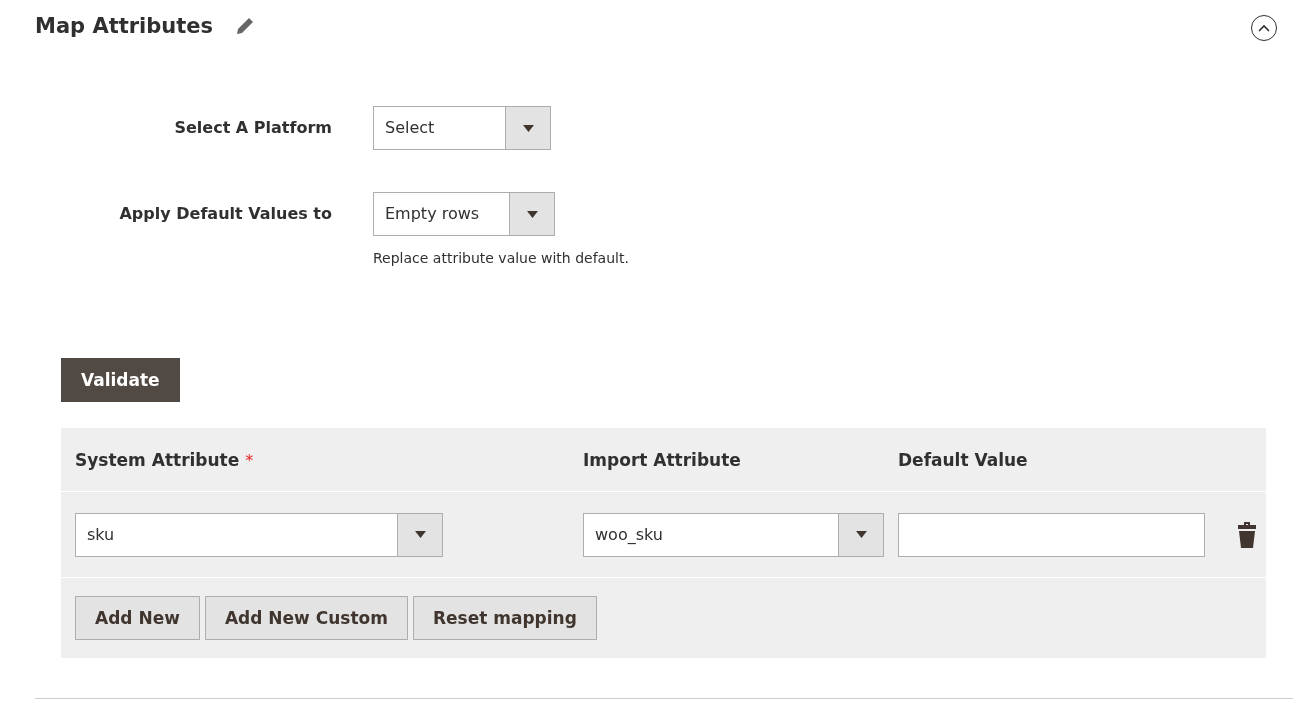 This screenshot has width=1310, height=725. I want to click on field-note: Replace attribute value with default., so click(501, 258).